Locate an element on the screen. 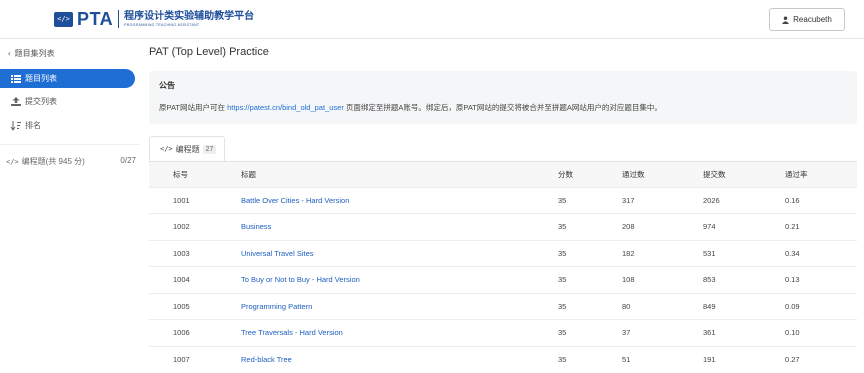 The height and width of the screenshot is (373, 864). cell-accepted: 182 is located at coordinates (638, 253).